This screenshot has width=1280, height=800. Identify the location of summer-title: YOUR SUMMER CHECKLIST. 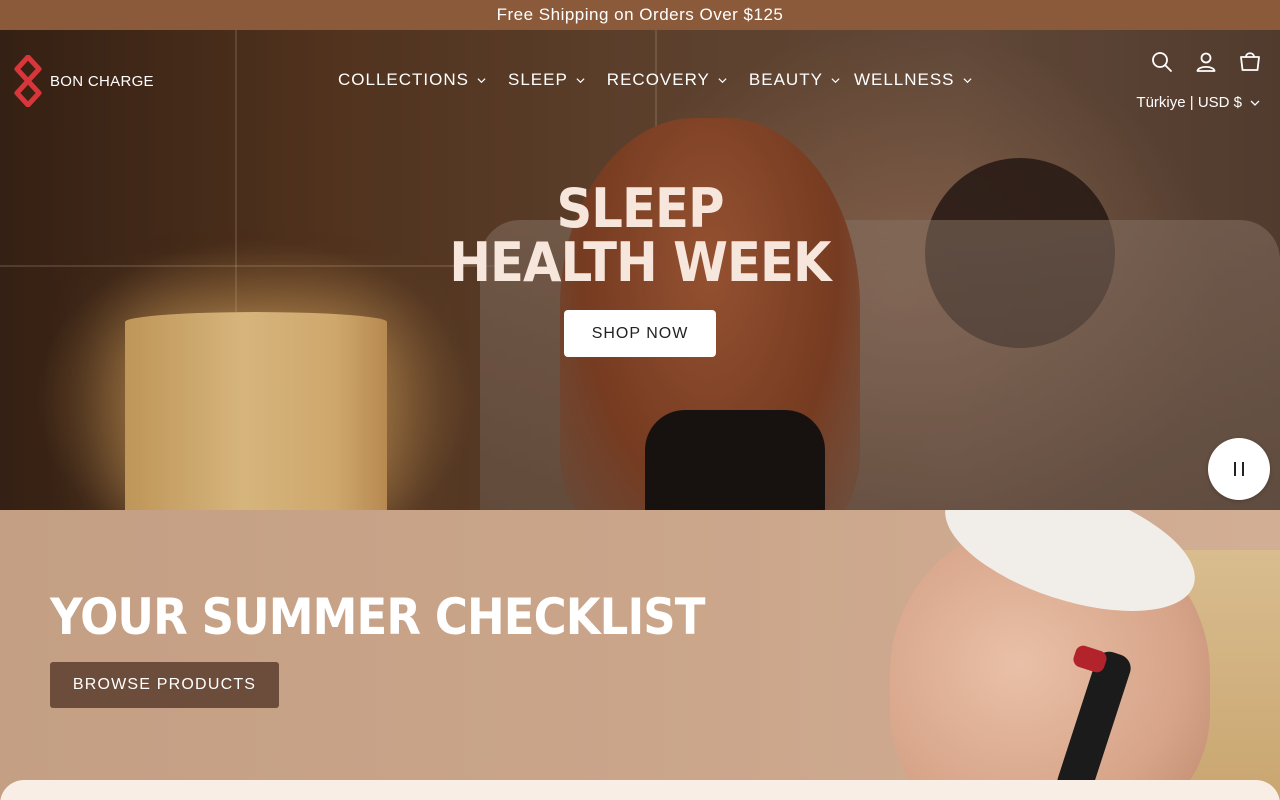
(378, 617).